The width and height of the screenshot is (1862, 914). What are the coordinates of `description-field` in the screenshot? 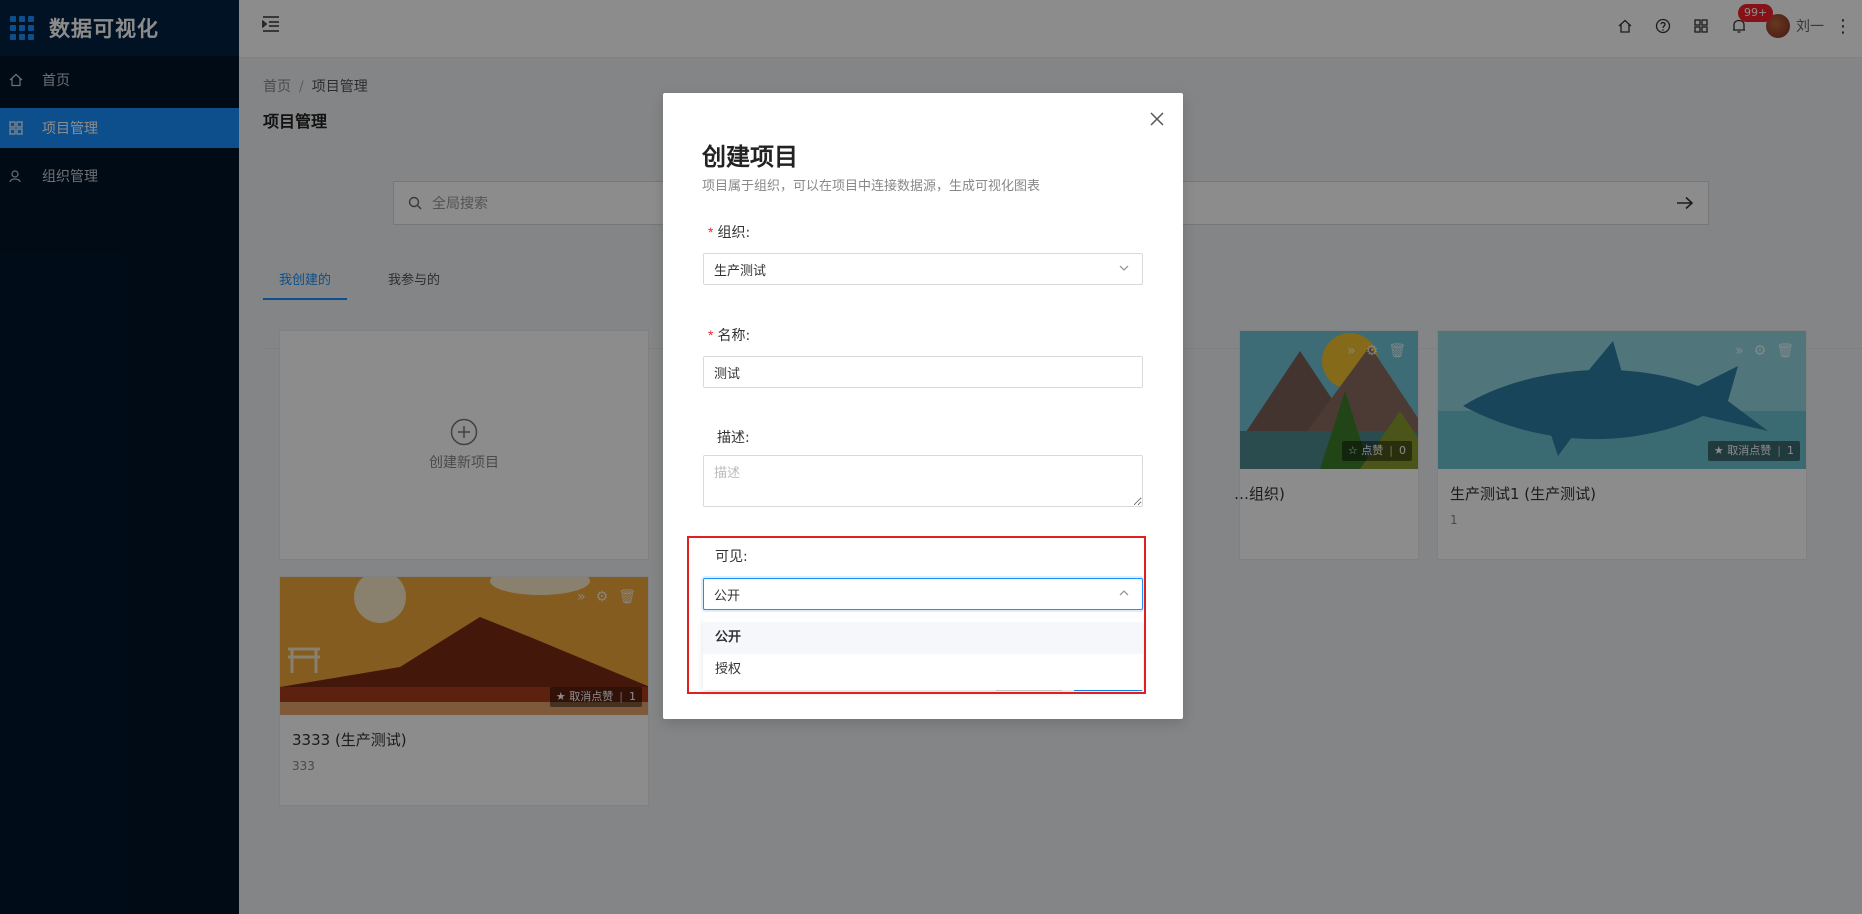 It's located at (923, 481).